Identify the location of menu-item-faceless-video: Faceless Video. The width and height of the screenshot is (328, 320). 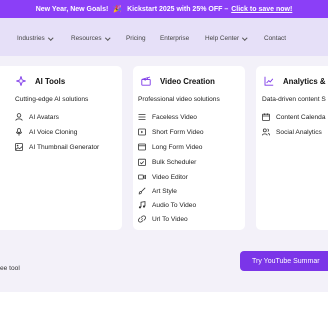
(167, 117).